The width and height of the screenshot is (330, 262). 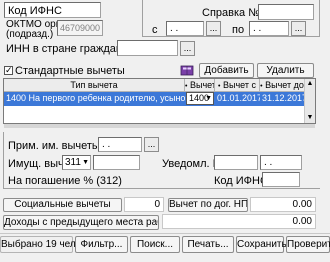 I want to click on top-panel-border-bottom, so click(x=231, y=36).